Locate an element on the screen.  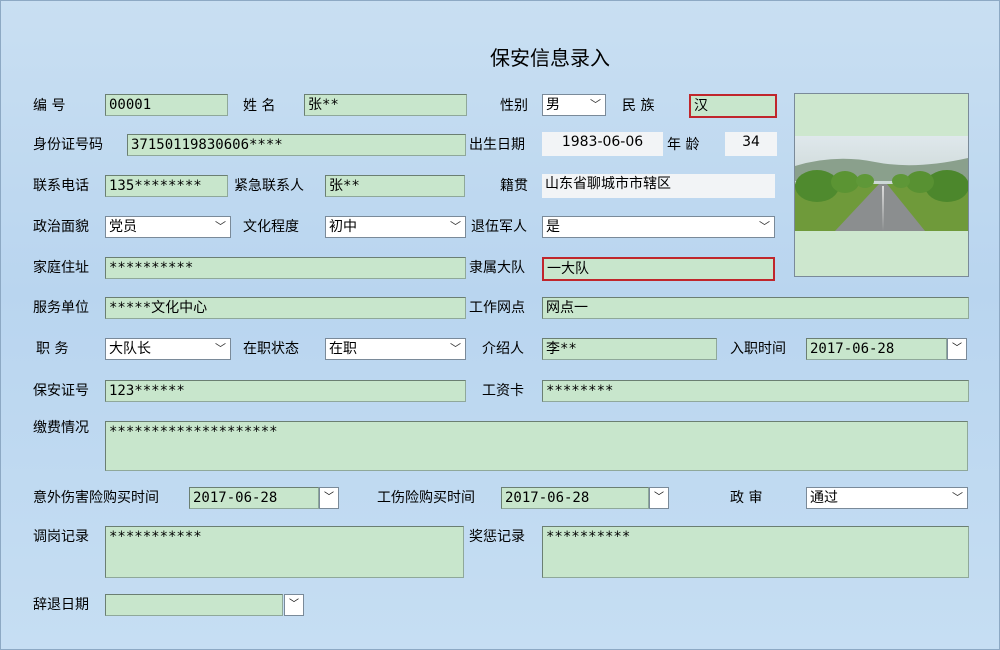
label-address: 家庭住址 is located at coordinates (61, 268).